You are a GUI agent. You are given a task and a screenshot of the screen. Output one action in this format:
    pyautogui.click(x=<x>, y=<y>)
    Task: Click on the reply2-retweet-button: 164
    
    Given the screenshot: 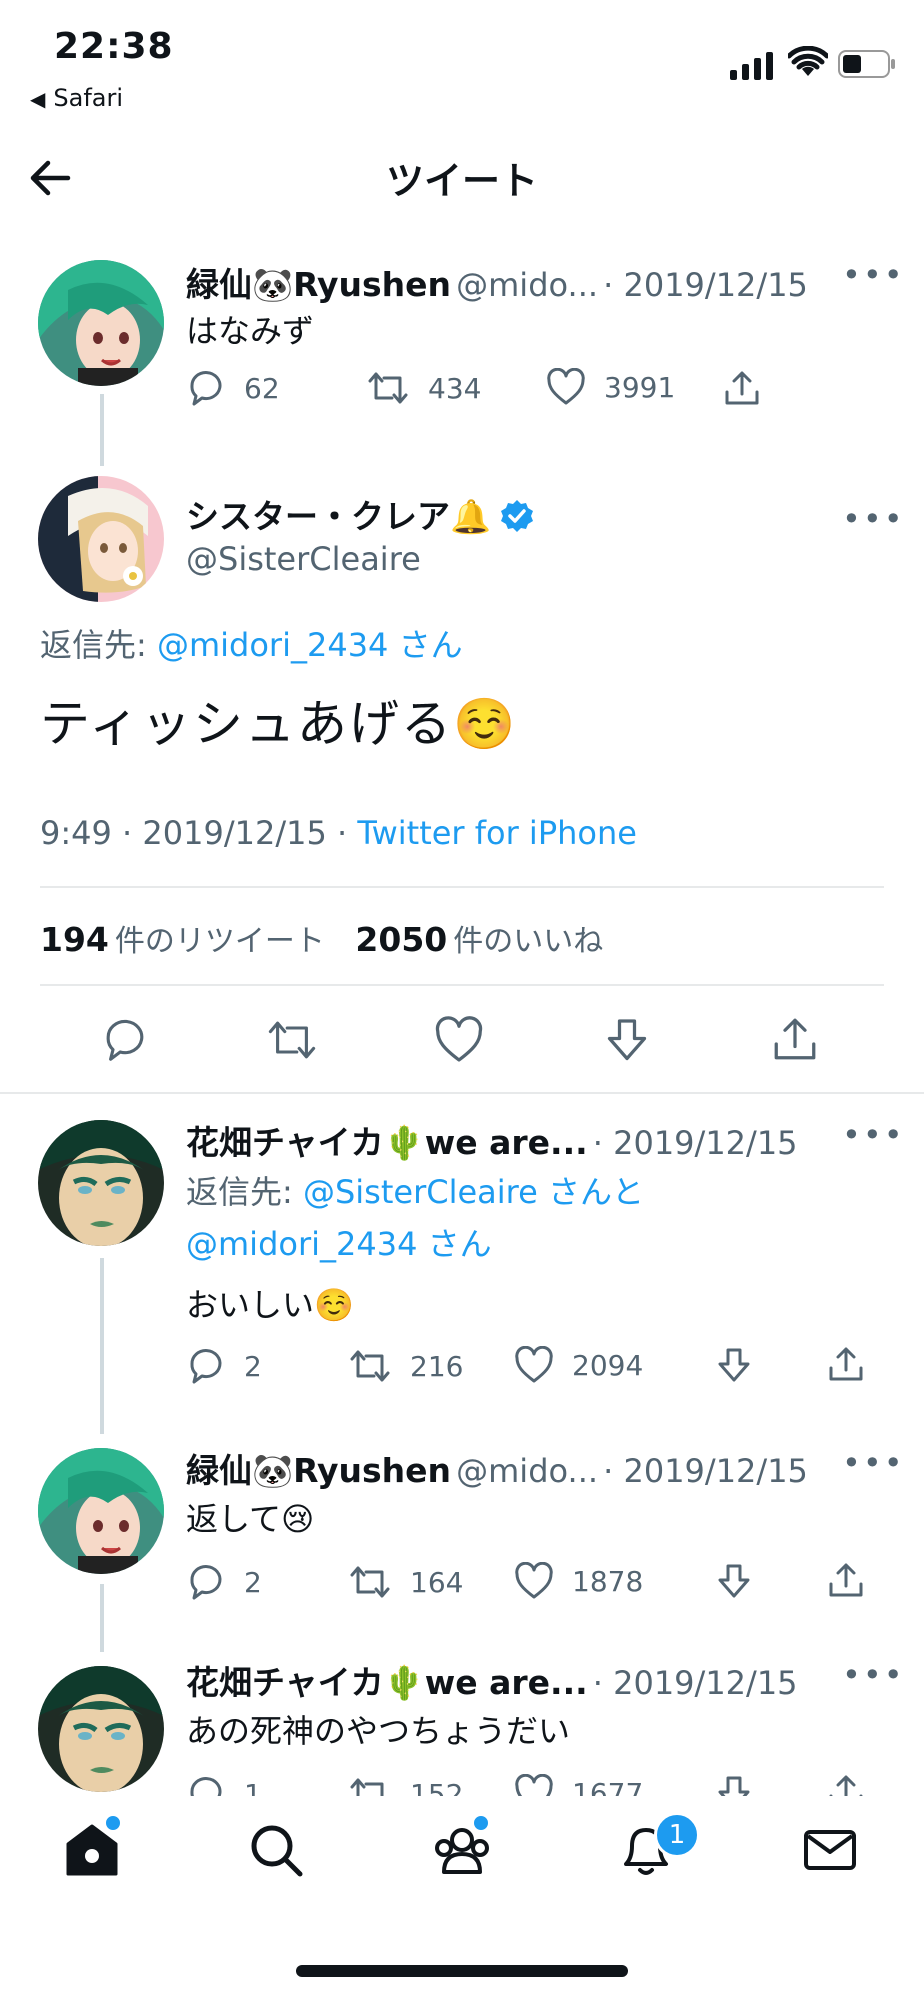 What is the action you would take?
    pyautogui.click(x=405, y=1582)
    